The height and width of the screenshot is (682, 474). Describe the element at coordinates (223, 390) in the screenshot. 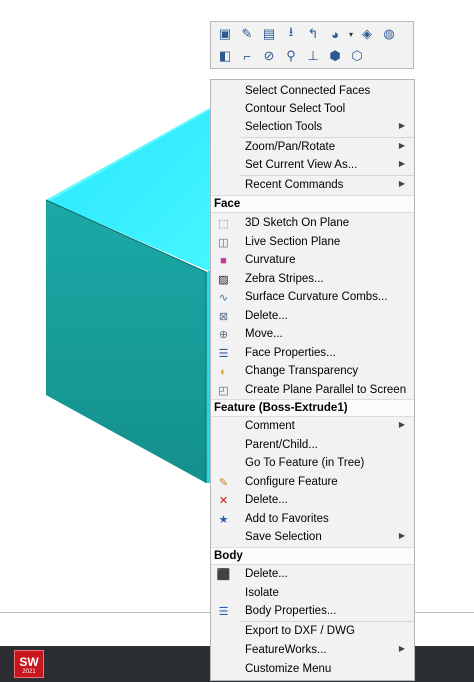

I see `plane-parallel-icon: ◰` at that location.